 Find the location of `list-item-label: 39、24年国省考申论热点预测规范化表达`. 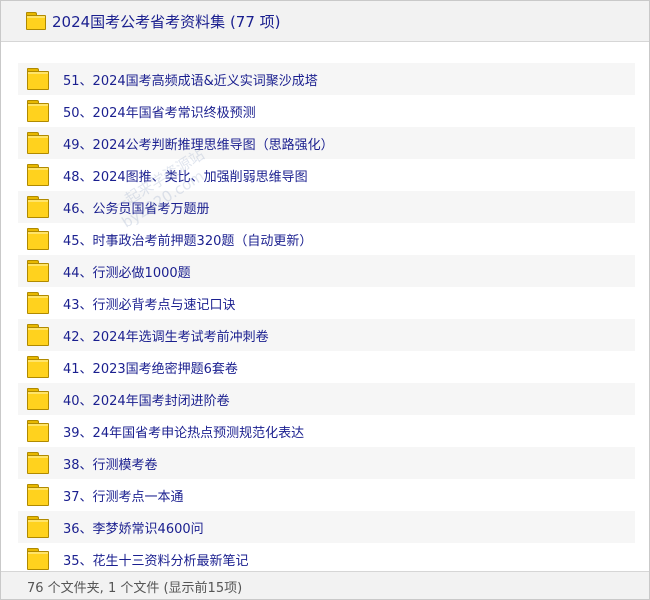

list-item-label: 39、24年国省考申论热点预测规范化表达 is located at coordinates (184, 433).